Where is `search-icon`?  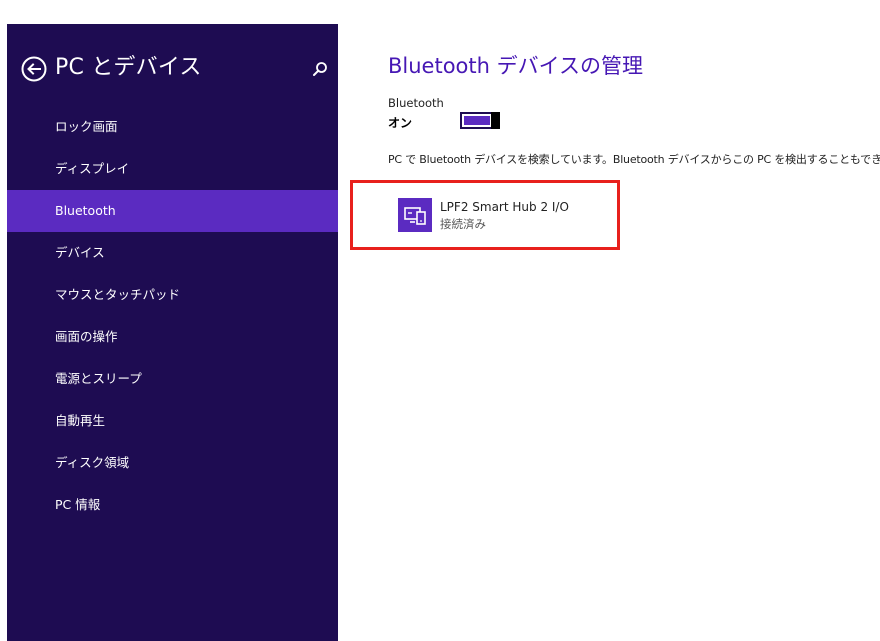 search-icon is located at coordinates (320, 69).